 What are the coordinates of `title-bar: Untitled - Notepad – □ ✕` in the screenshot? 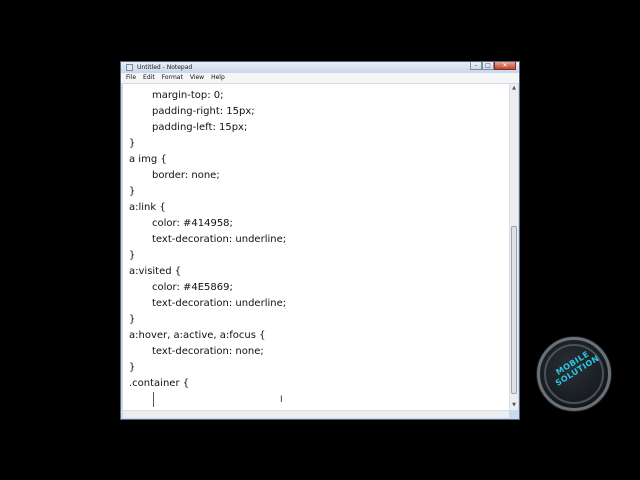 It's located at (320, 67).